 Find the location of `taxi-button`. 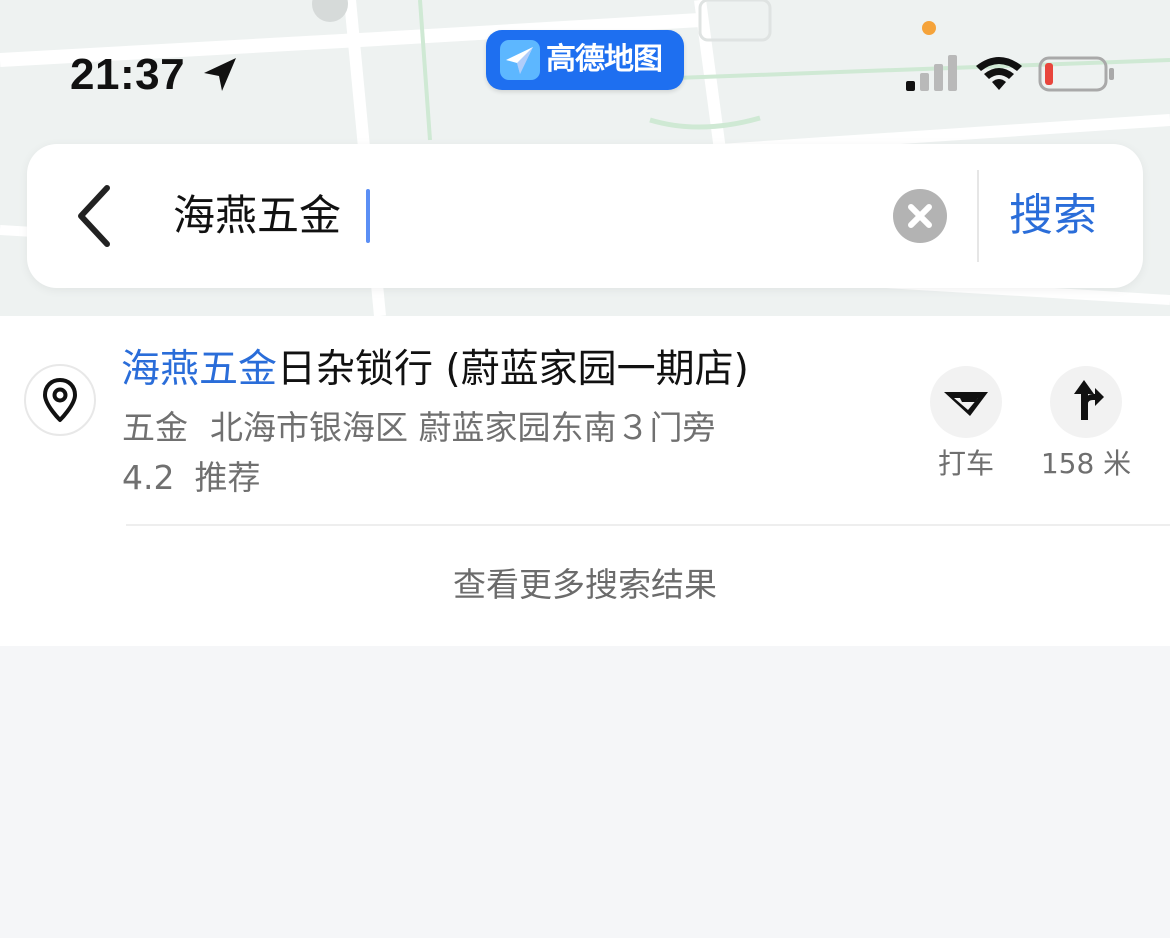

taxi-button is located at coordinates (966, 402).